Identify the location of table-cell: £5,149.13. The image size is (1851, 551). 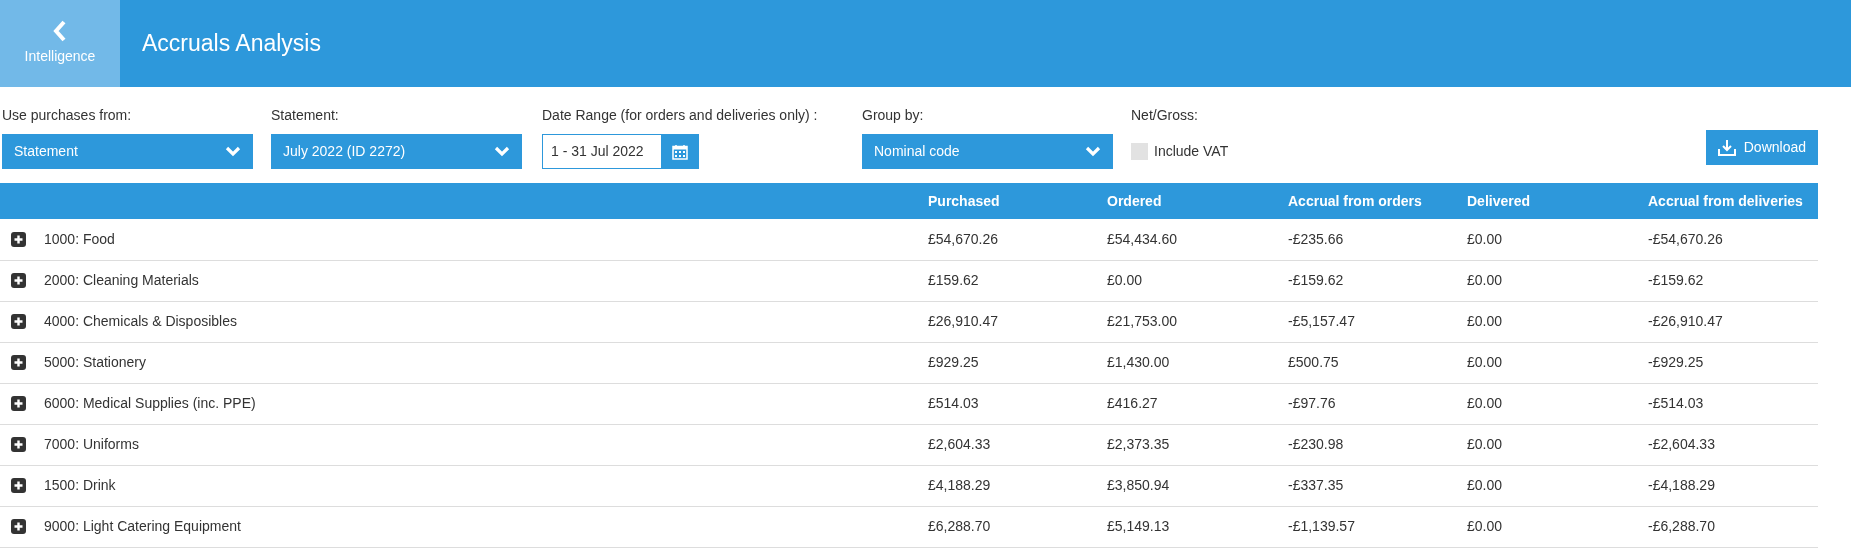
(1138, 526).